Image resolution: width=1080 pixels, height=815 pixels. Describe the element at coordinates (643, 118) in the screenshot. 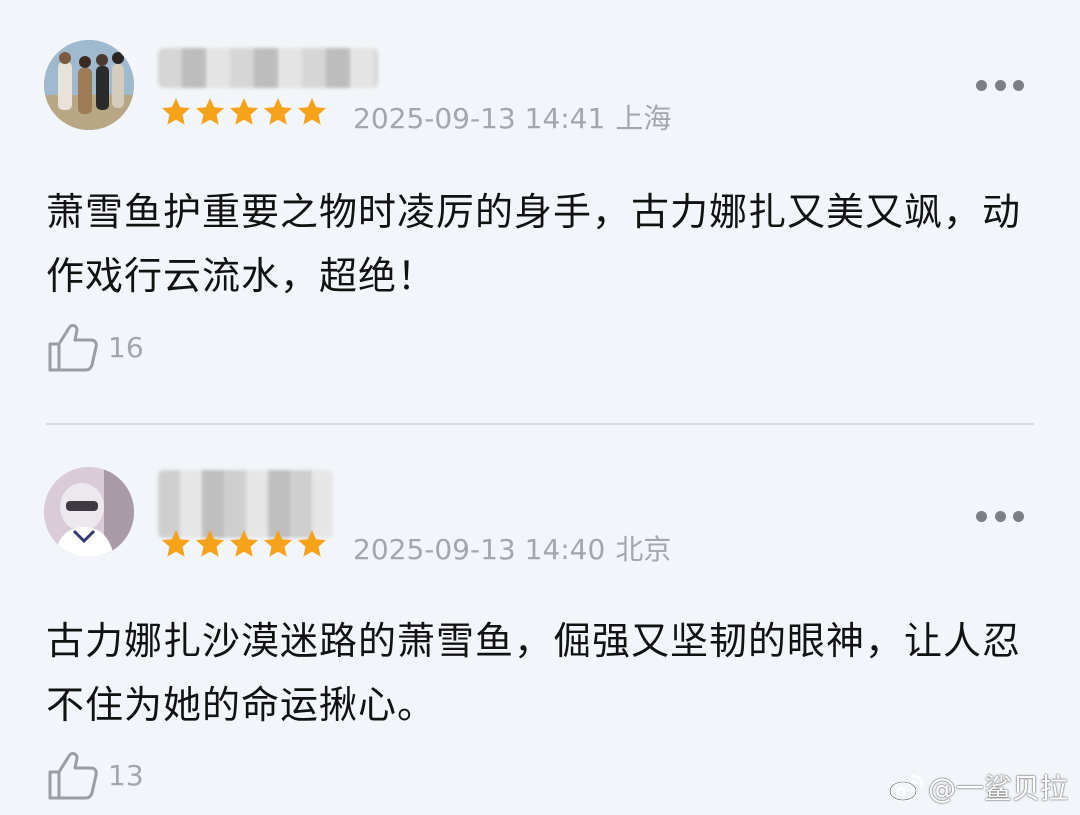

I see `comment-location: 上海` at that location.